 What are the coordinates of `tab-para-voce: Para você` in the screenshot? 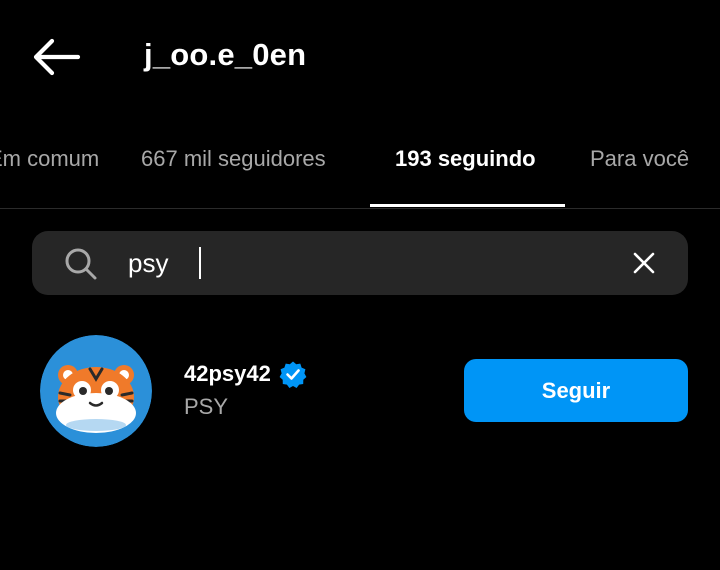 It's located at (639, 159).